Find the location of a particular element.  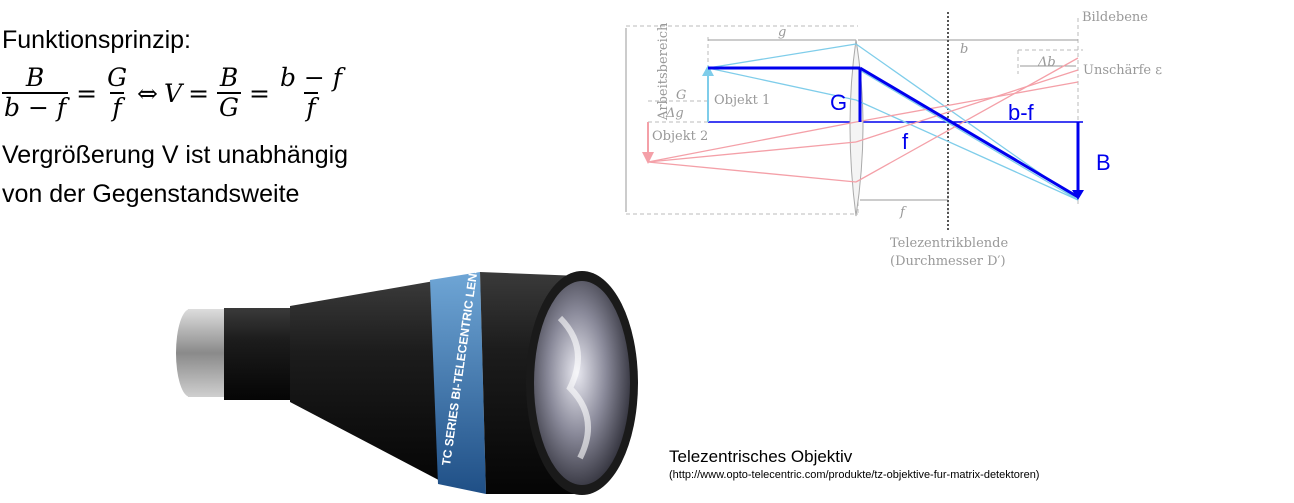

label-bildebene: Bildebene is located at coordinates (1115, 17).